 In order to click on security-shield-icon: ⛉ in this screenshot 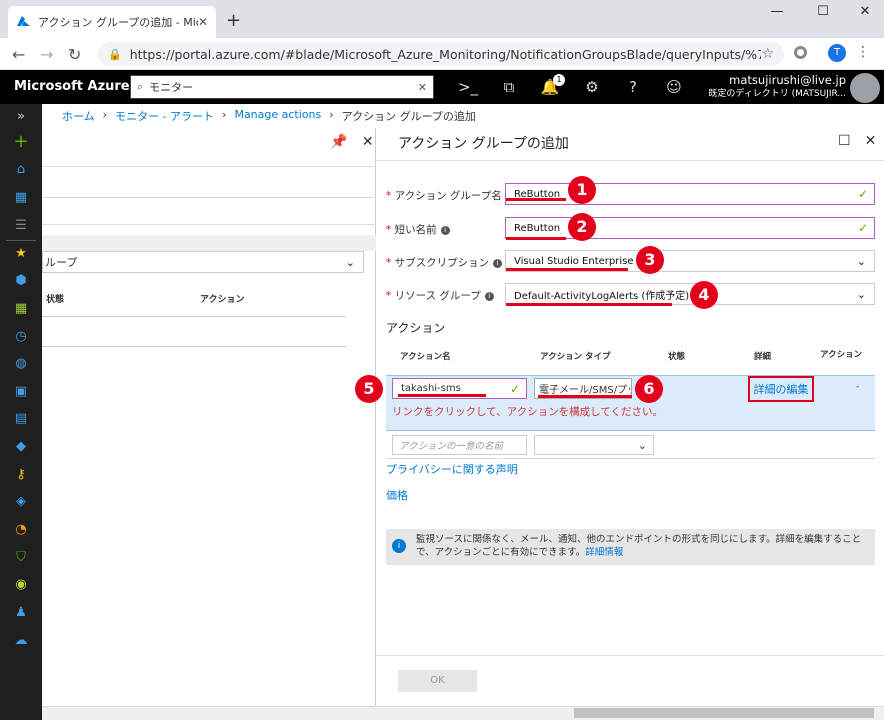, I will do `click(21, 558)`.